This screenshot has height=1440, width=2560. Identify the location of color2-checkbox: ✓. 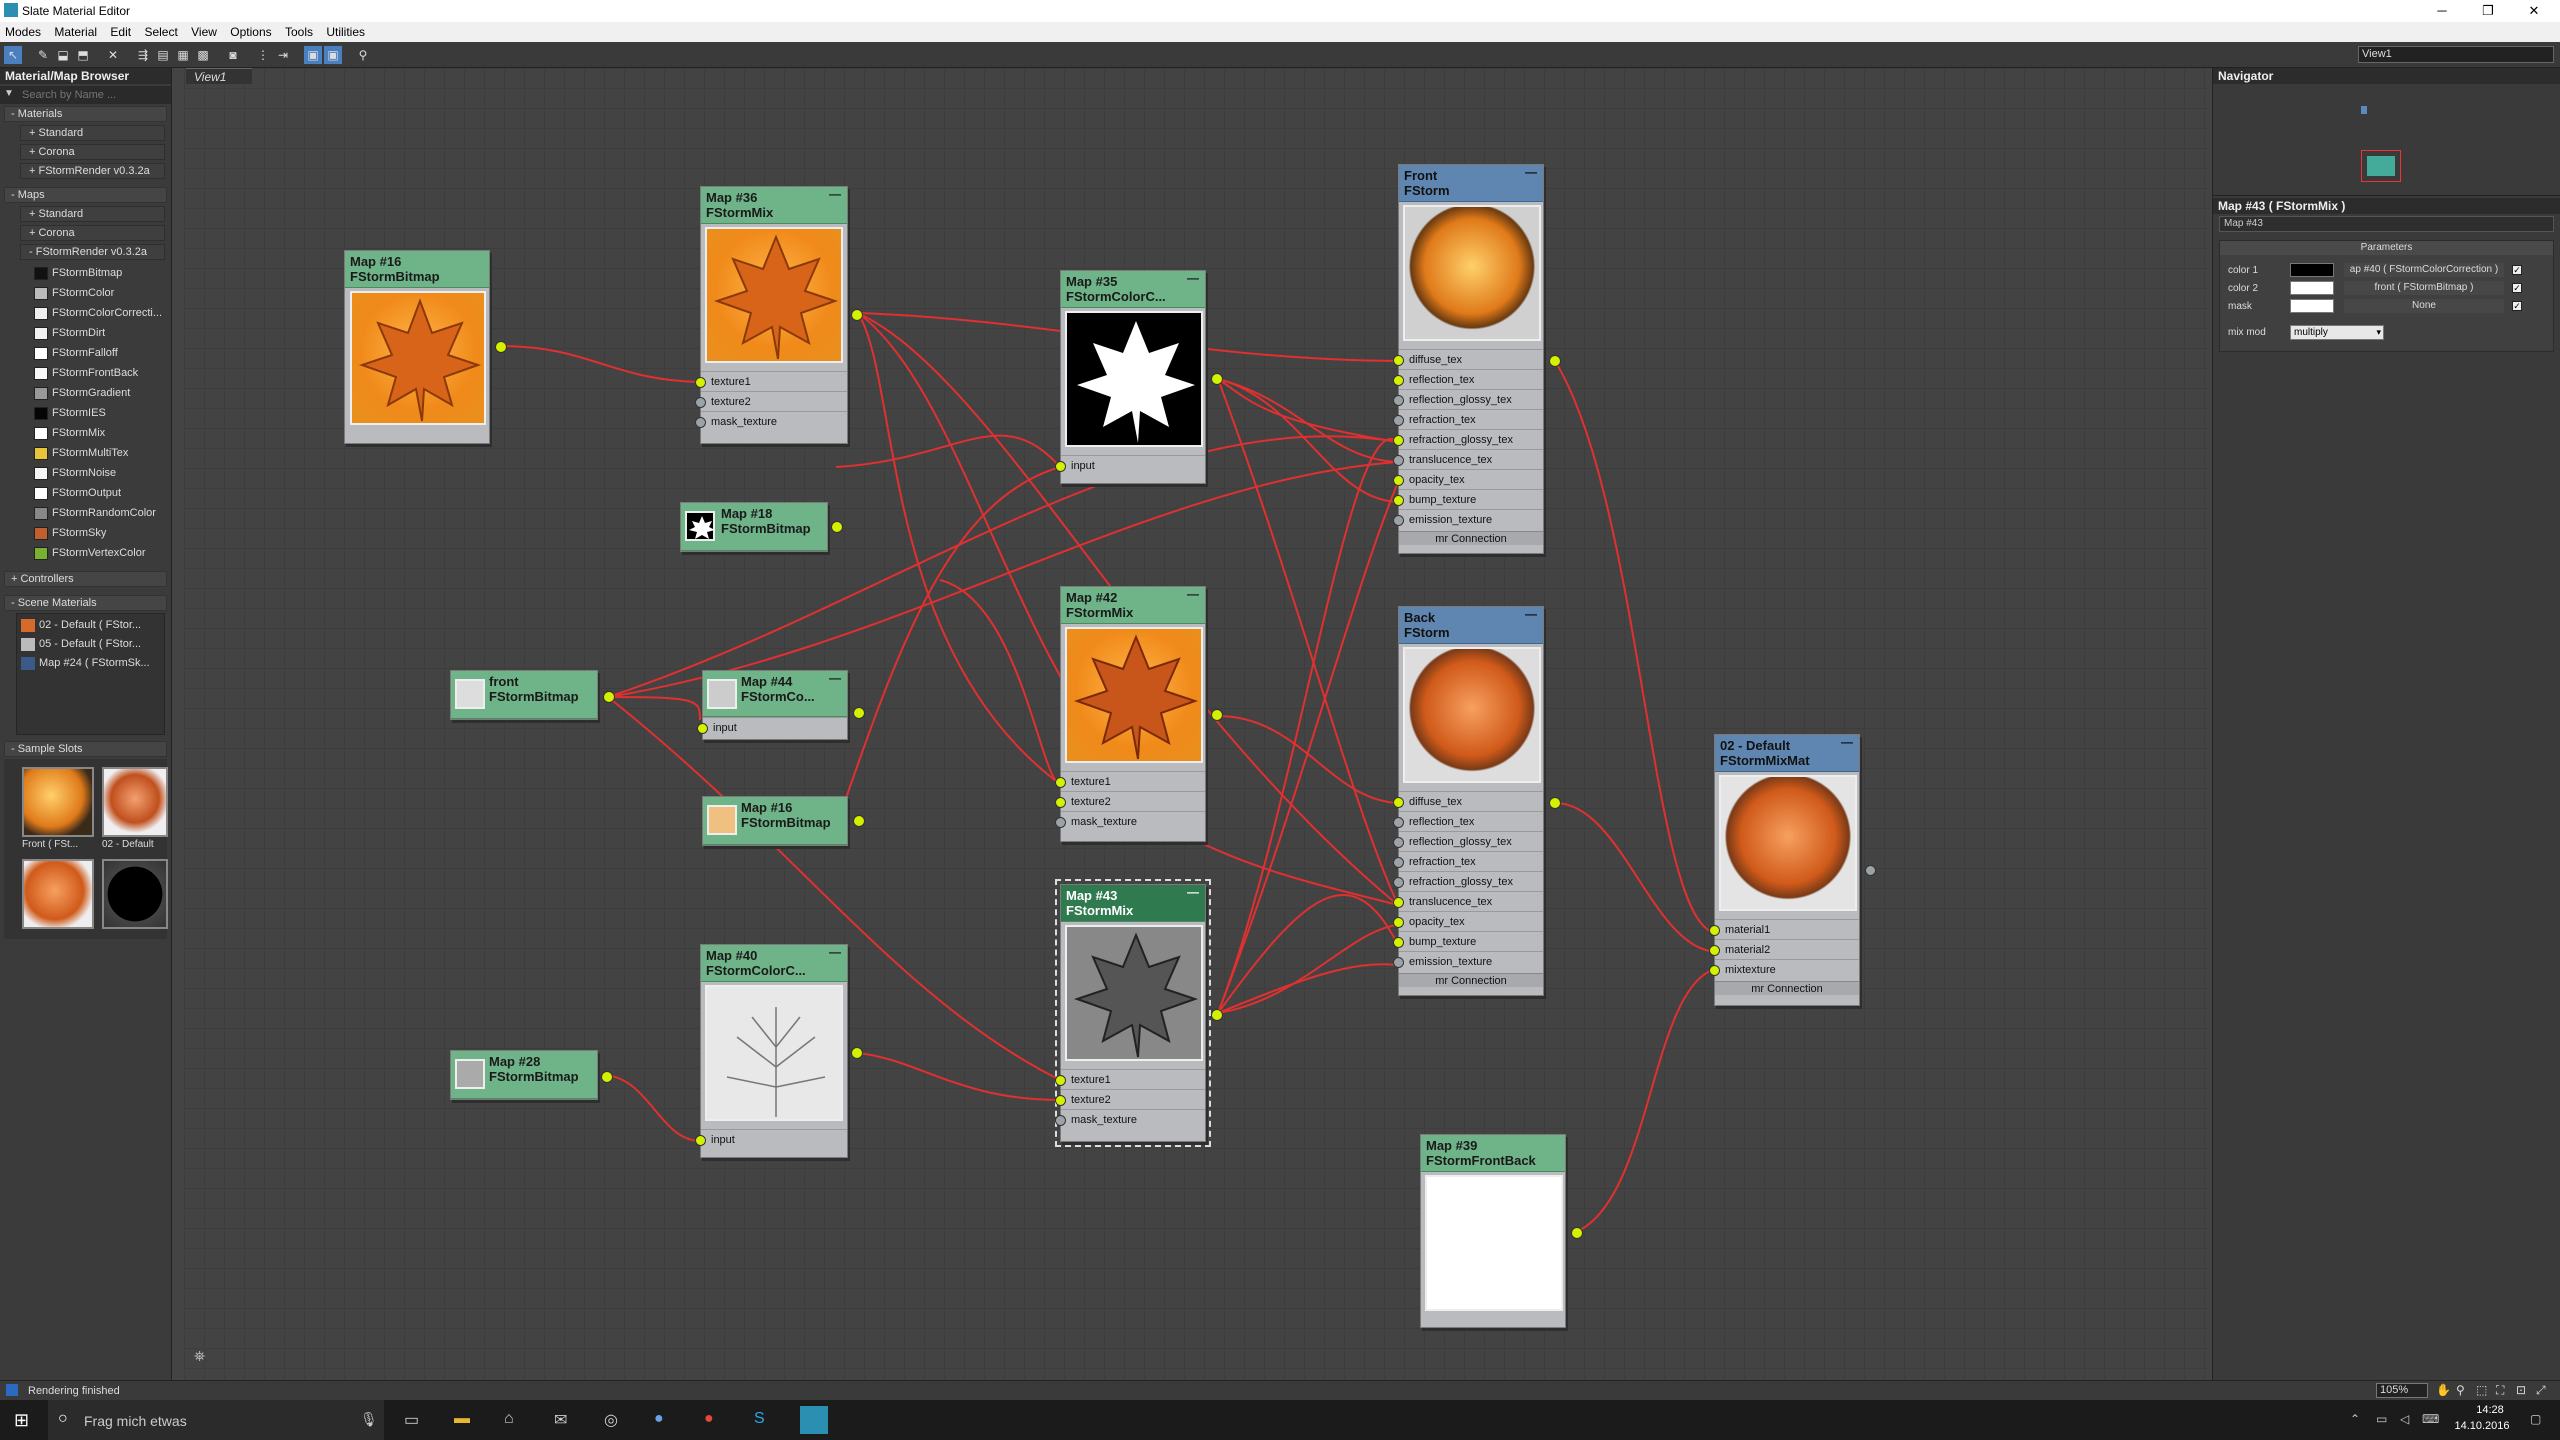
(2517, 288).